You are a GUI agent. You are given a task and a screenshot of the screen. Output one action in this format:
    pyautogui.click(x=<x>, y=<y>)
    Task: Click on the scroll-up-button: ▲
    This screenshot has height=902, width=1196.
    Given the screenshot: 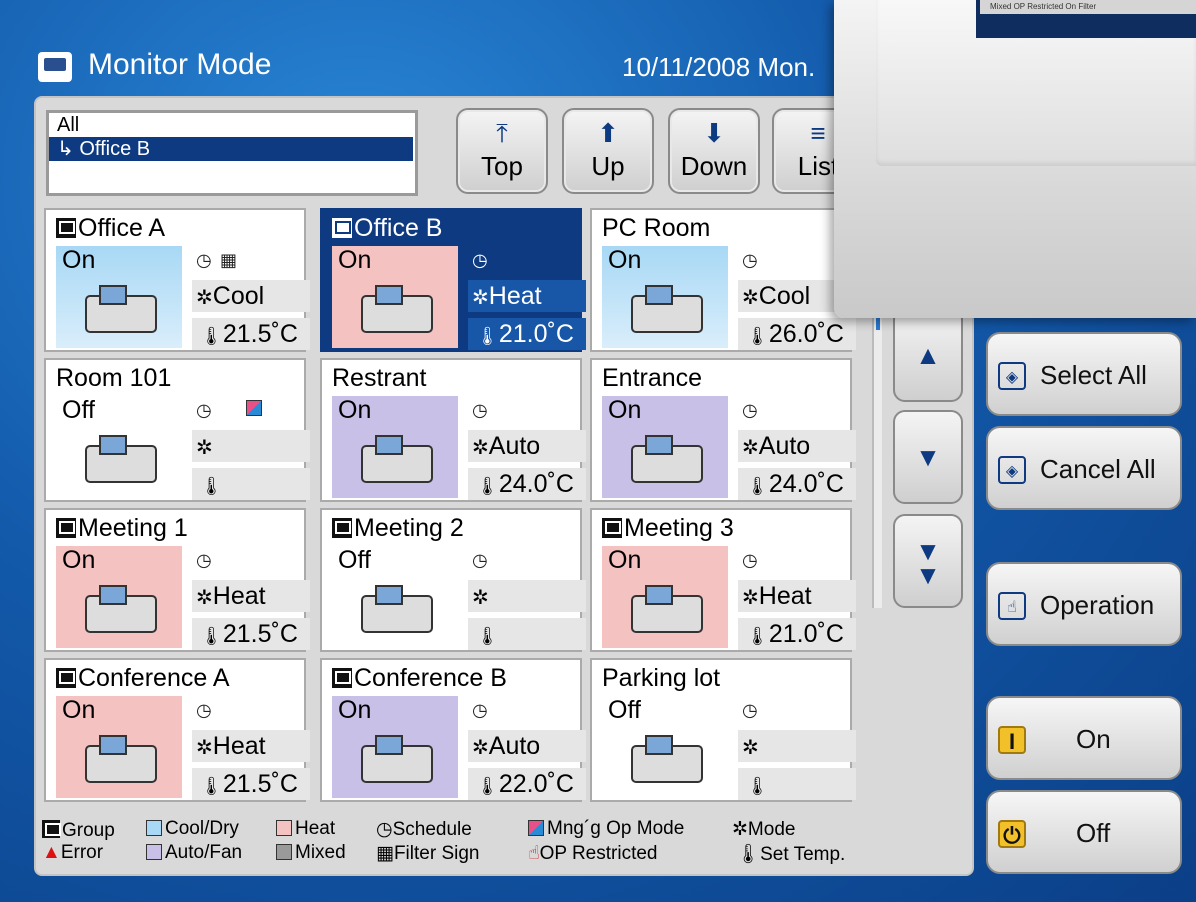 What is the action you would take?
    pyautogui.click(x=928, y=355)
    